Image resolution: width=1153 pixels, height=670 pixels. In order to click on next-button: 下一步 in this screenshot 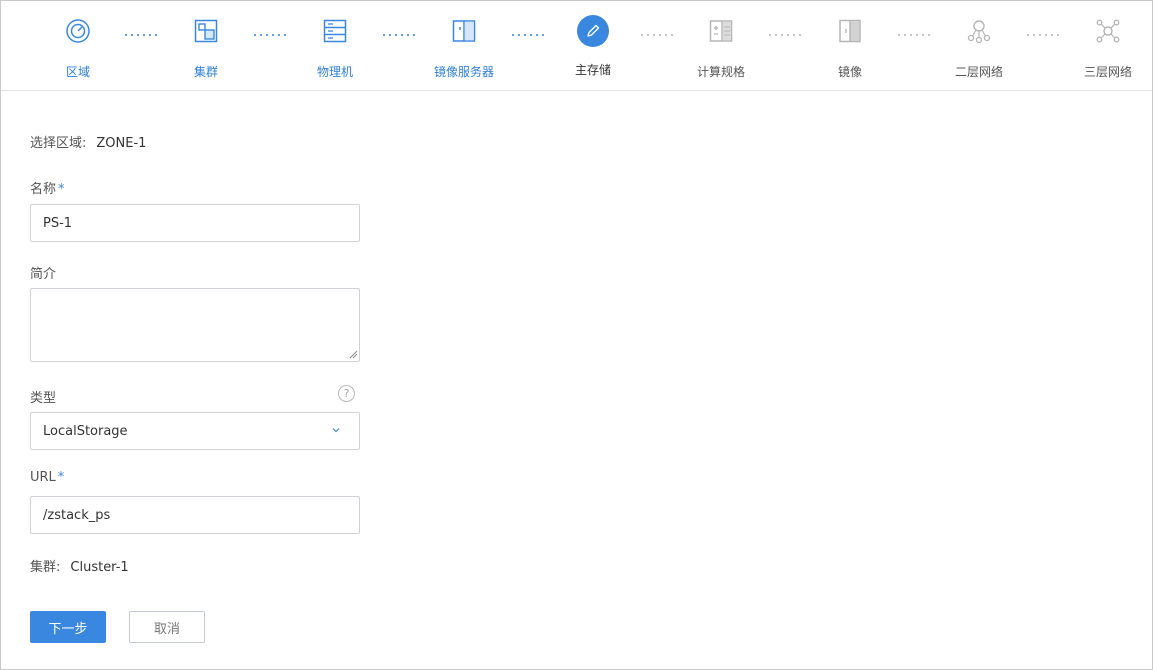, I will do `click(68, 627)`.